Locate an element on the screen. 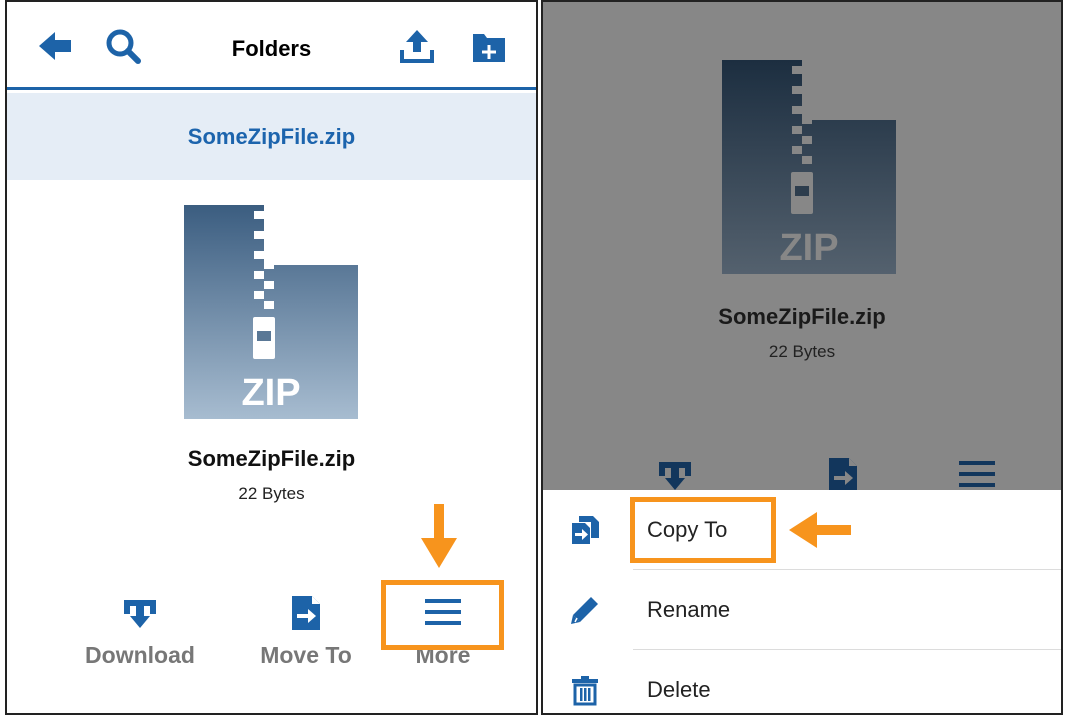  annotation-highlight-copy-to is located at coordinates (703, 530).